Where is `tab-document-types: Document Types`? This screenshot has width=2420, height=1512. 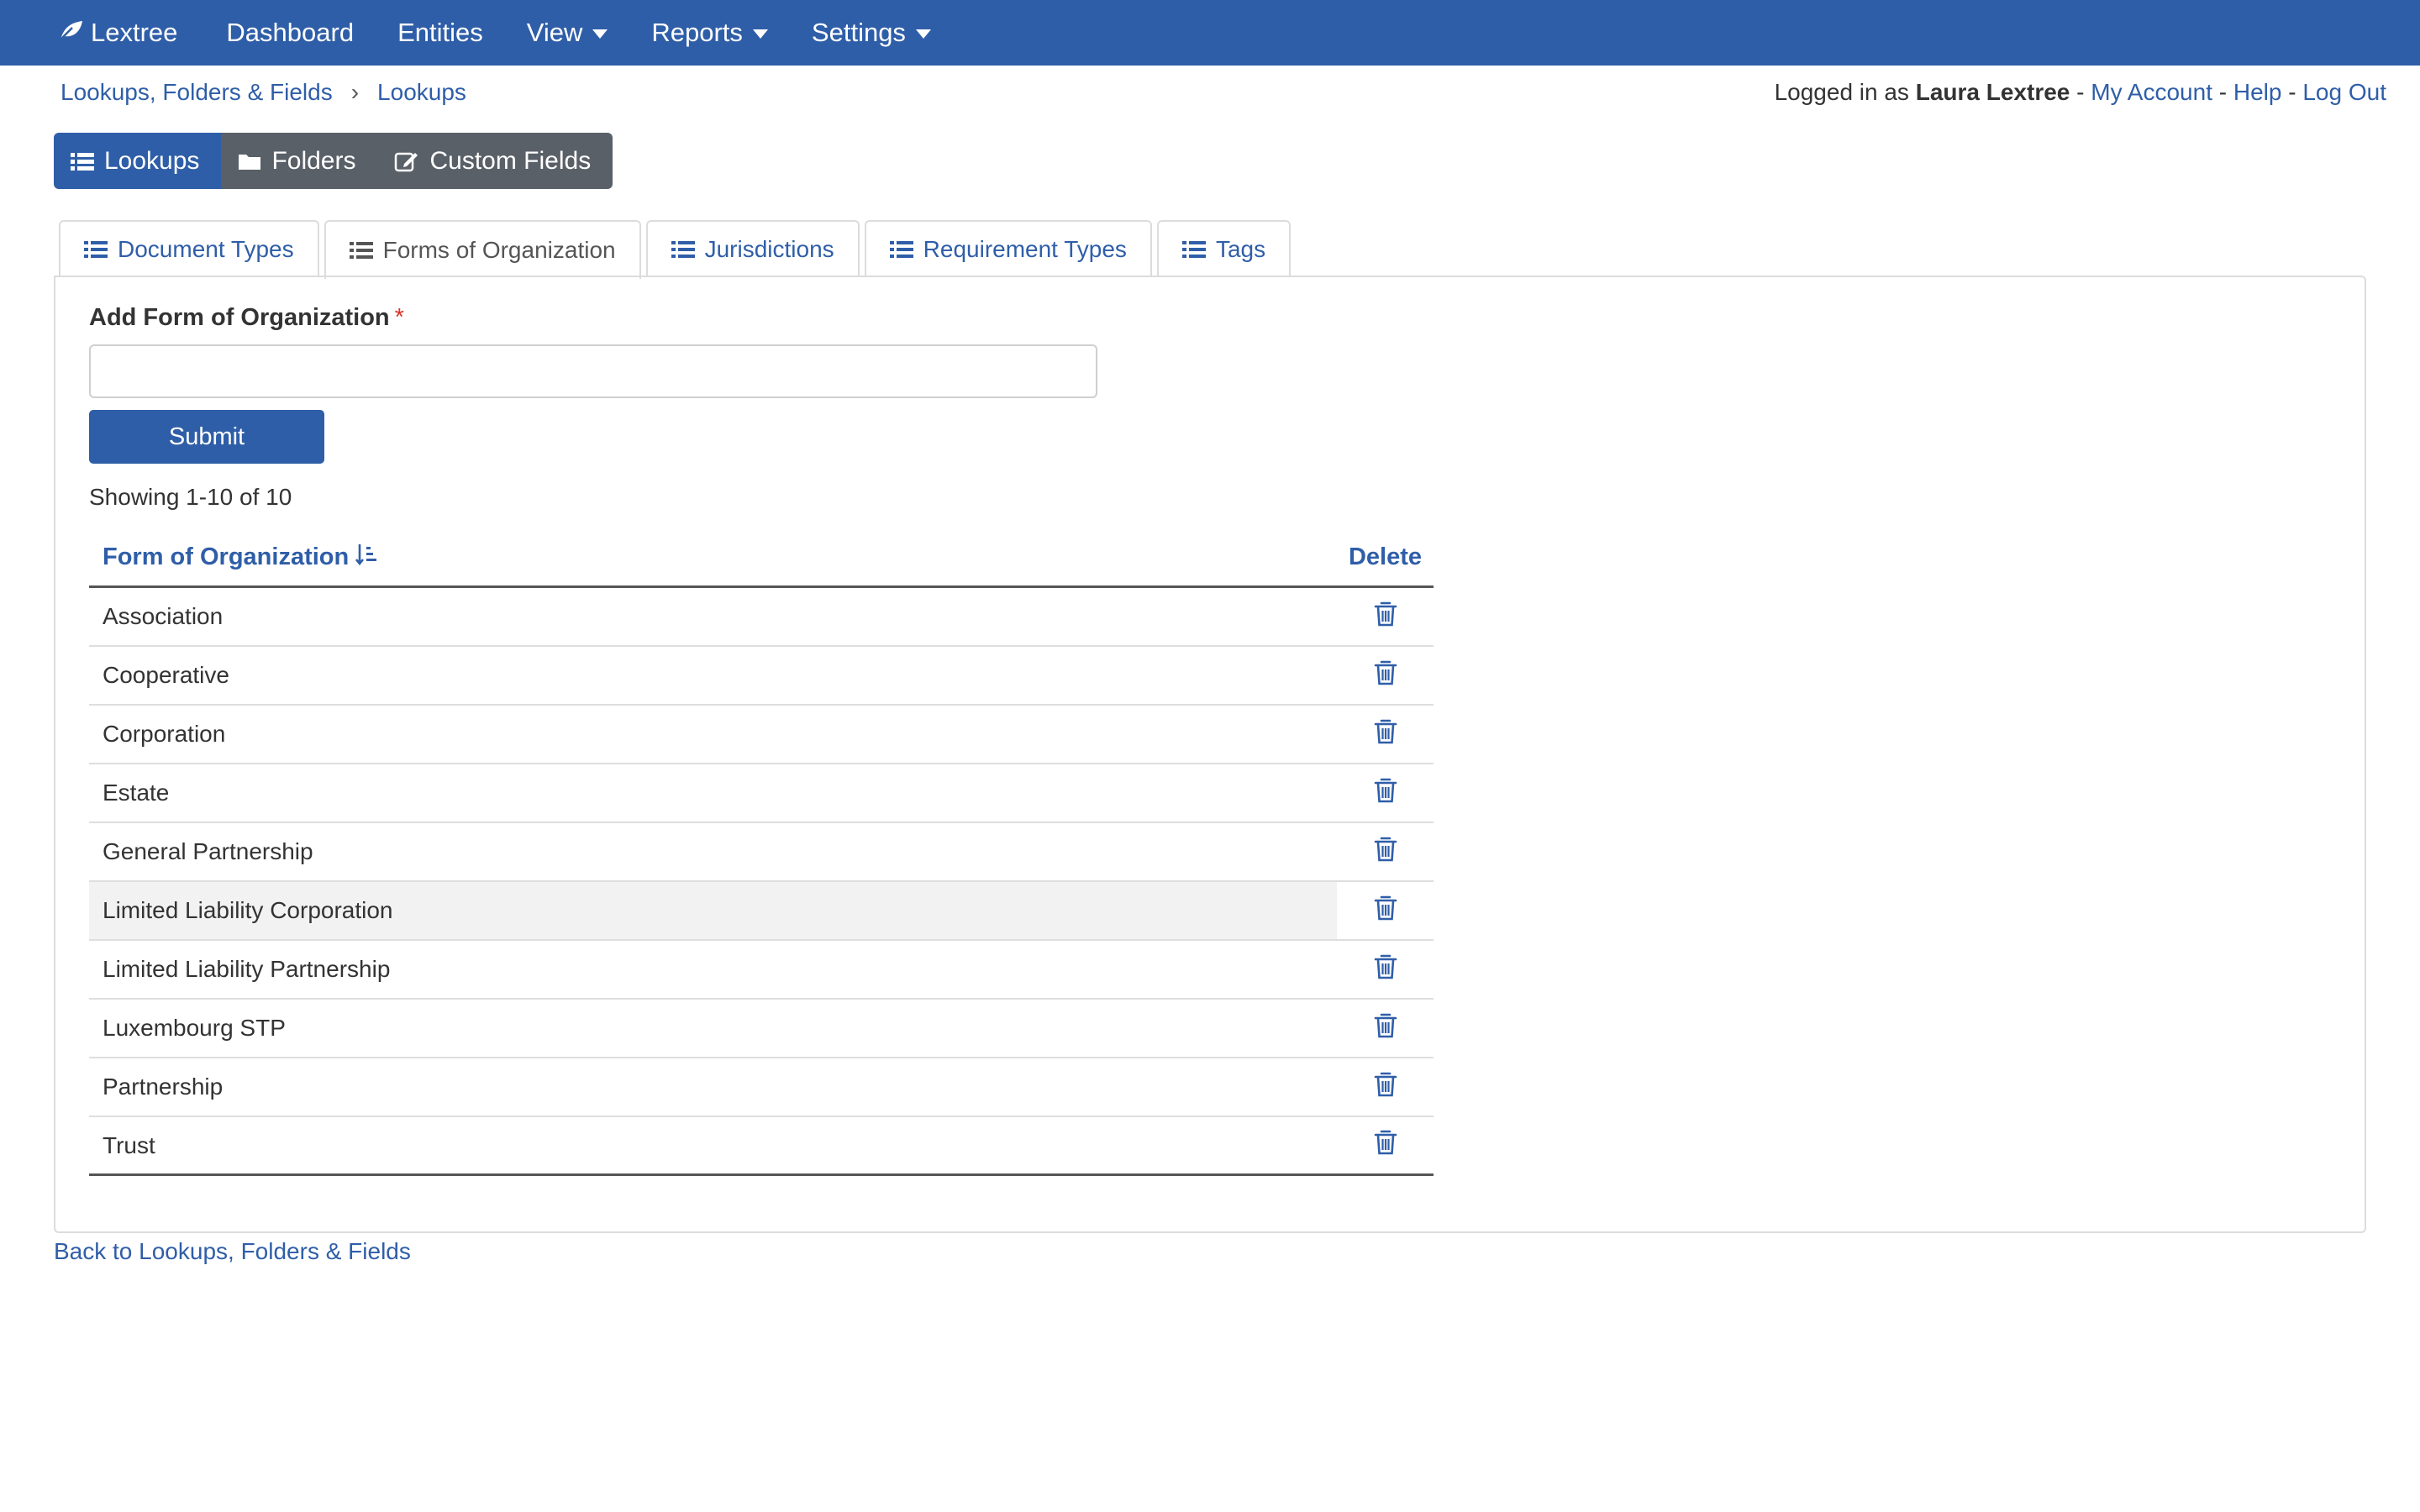 tab-document-types: Document Types is located at coordinates (189, 248).